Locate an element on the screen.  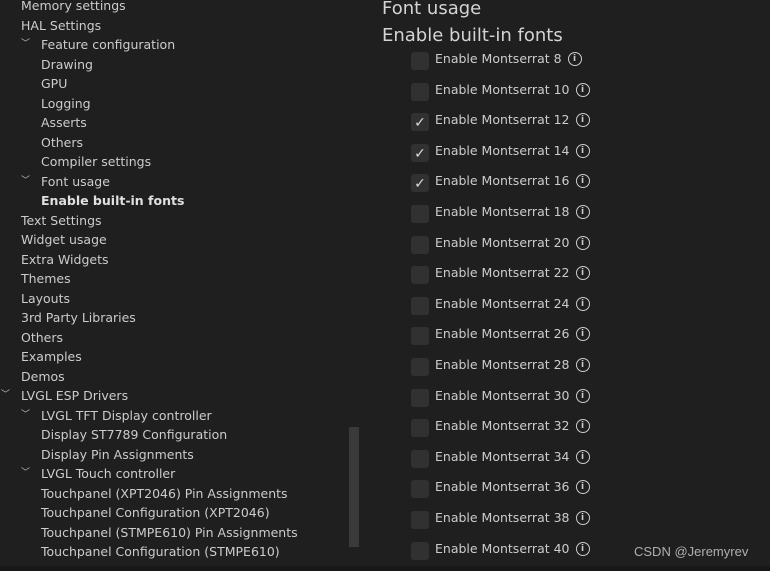
option-label: Enable Montserrat 40 is located at coordinates (502, 548).